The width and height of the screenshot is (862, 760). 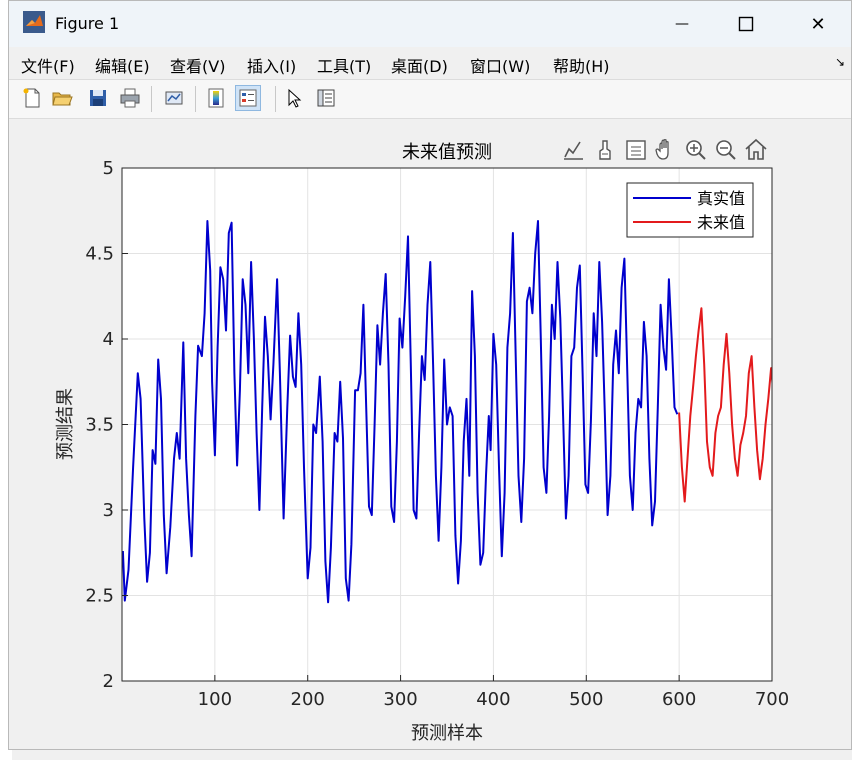 What do you see at coordinates (586, 699) in the screenshot?
I see `x-tick-label: 500` at bounding box center [586, 699].